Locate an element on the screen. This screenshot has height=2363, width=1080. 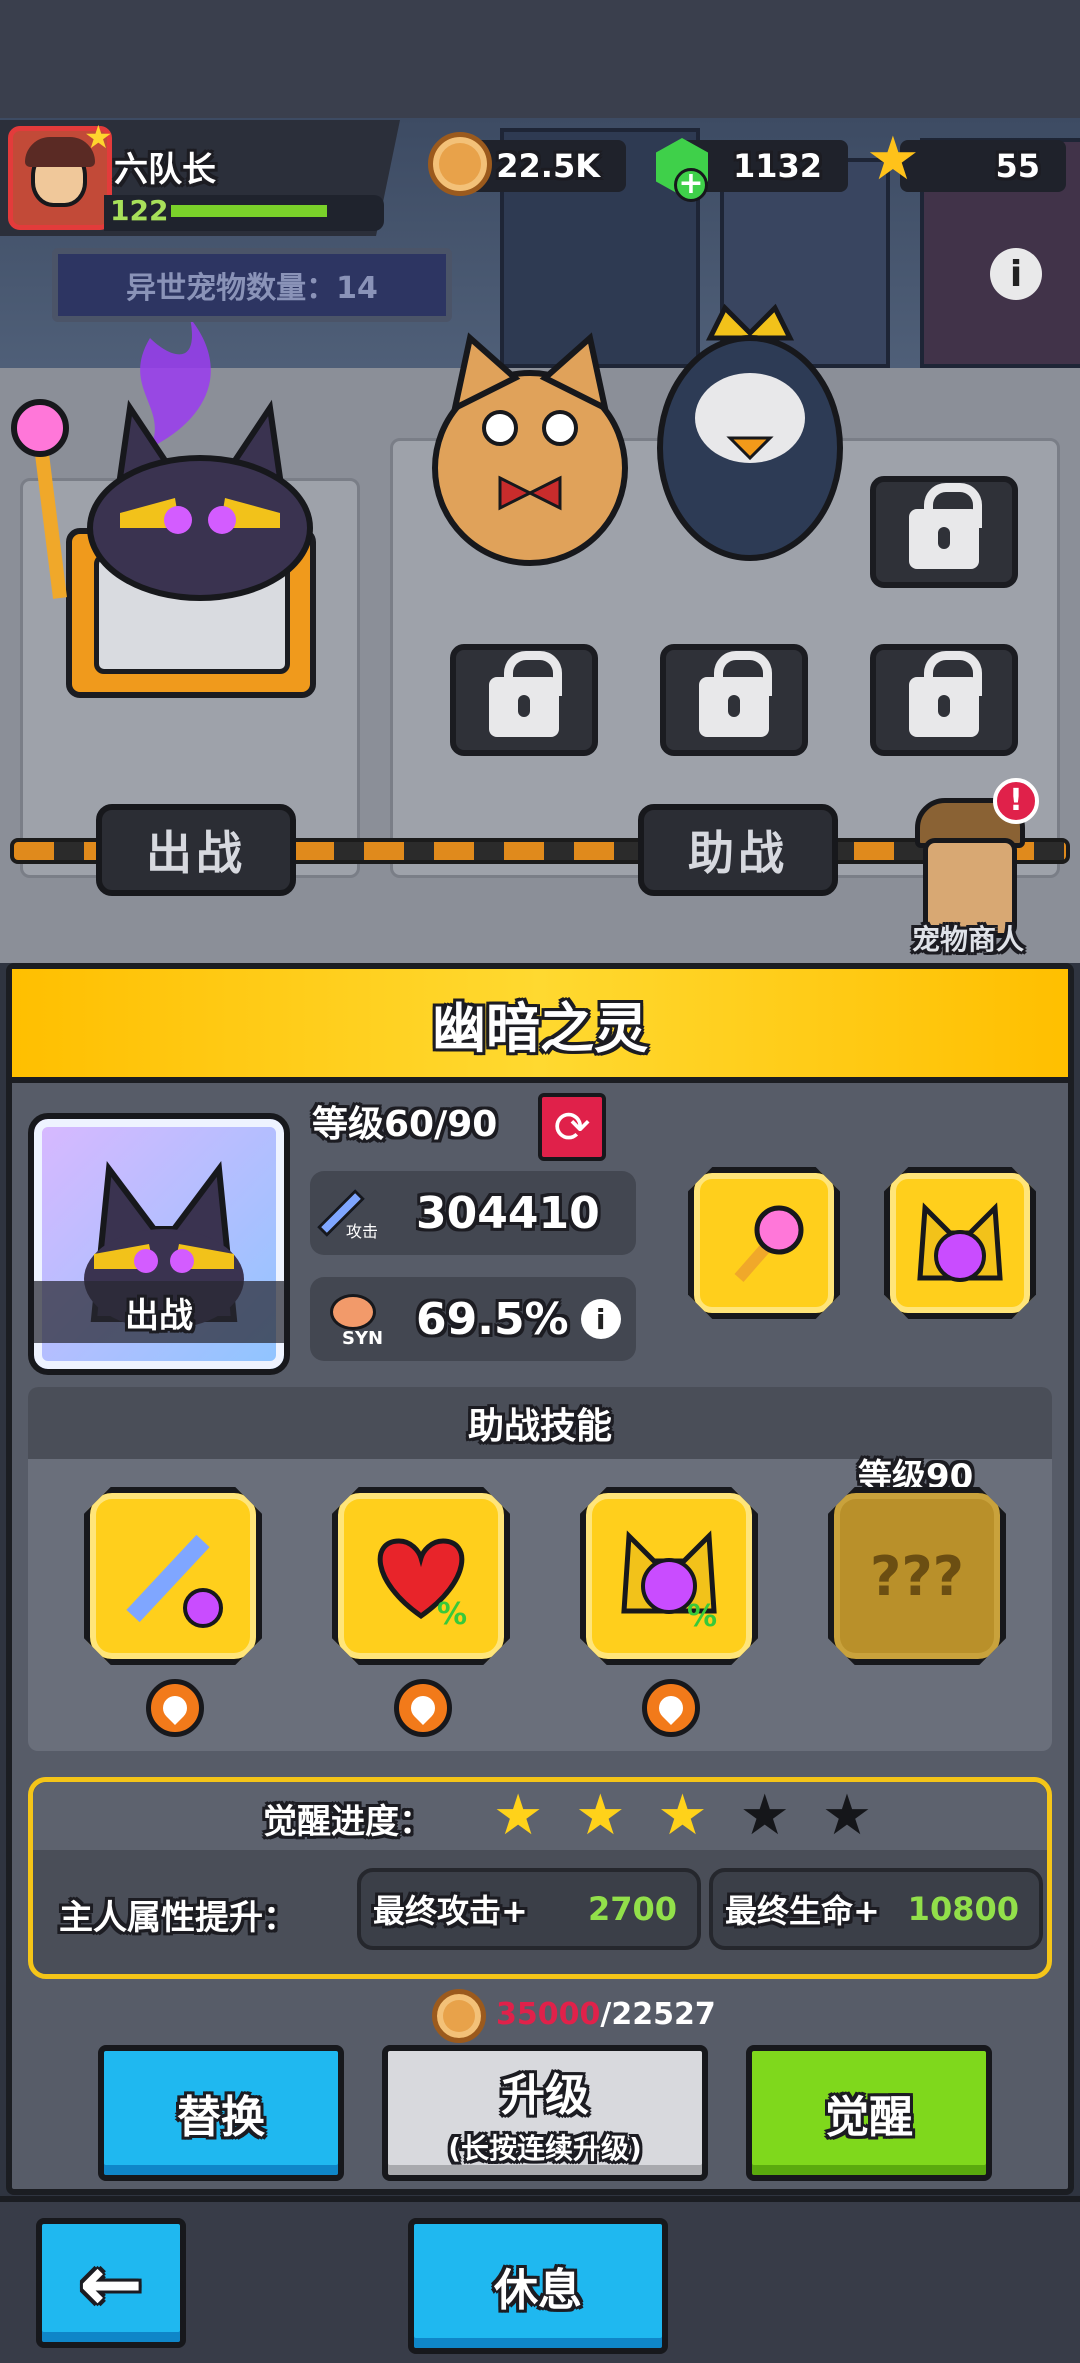
skill-locked: ??? is located at coordinates (917, 1576).